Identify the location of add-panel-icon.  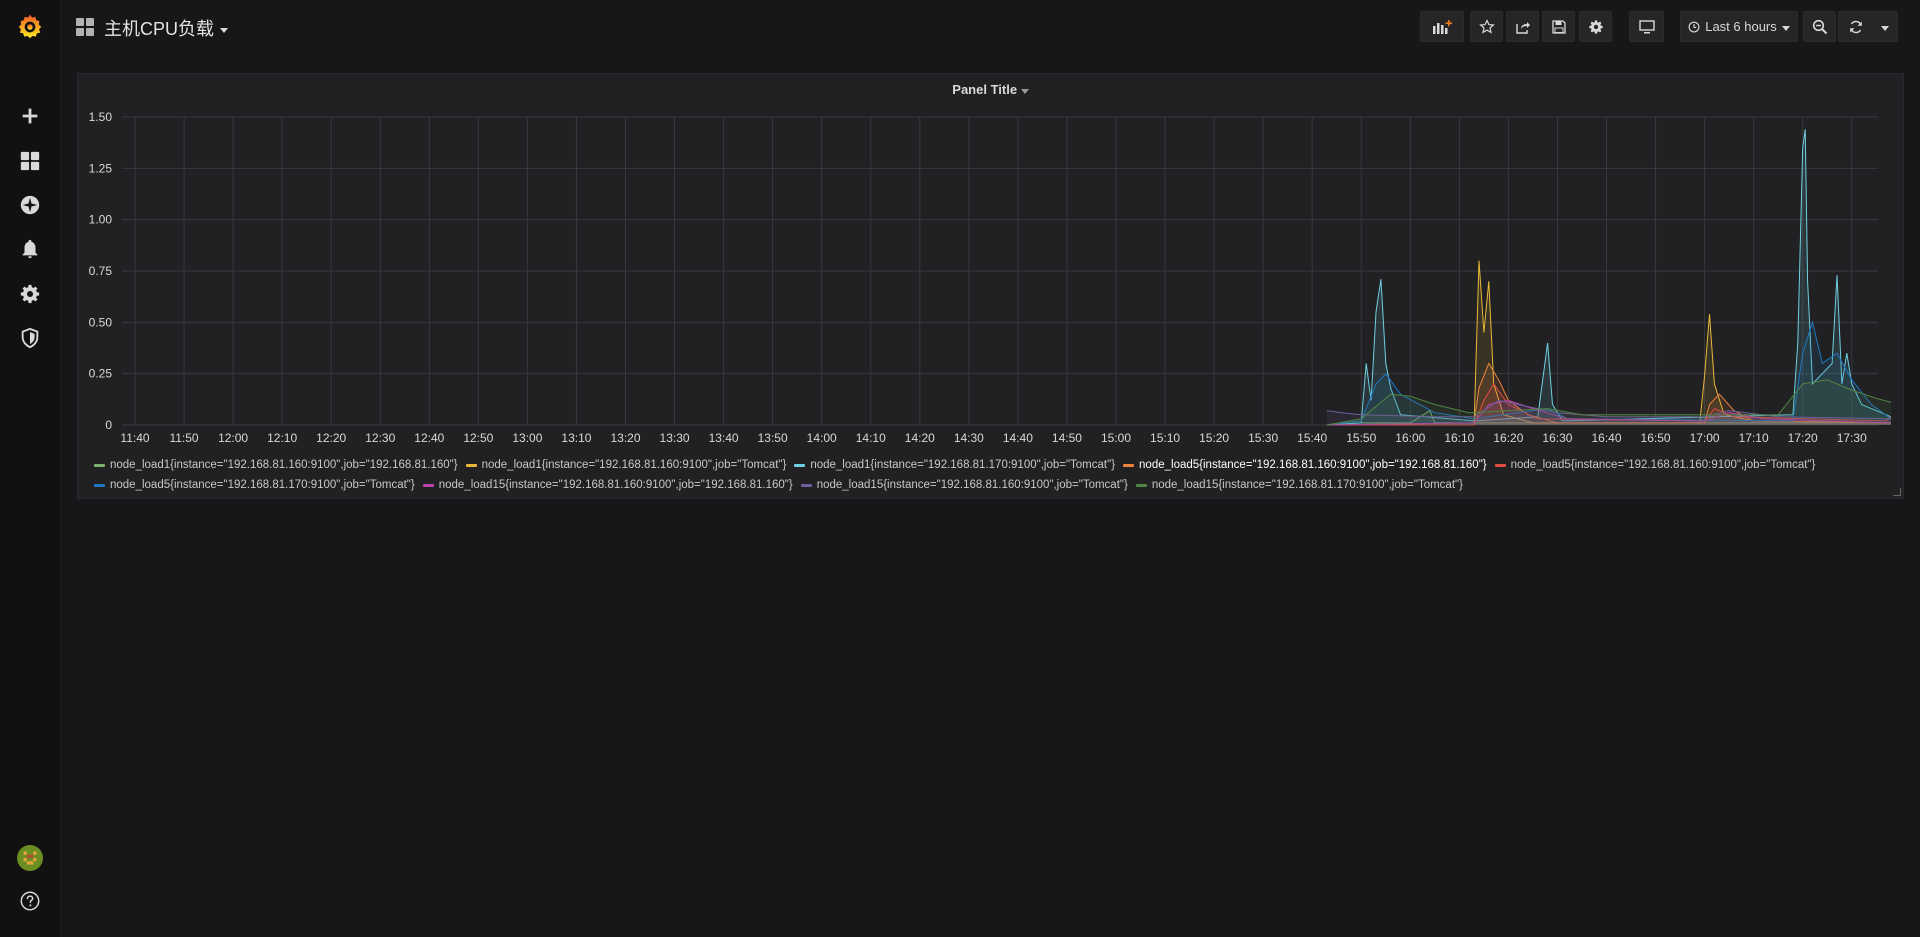
(1442, 26).